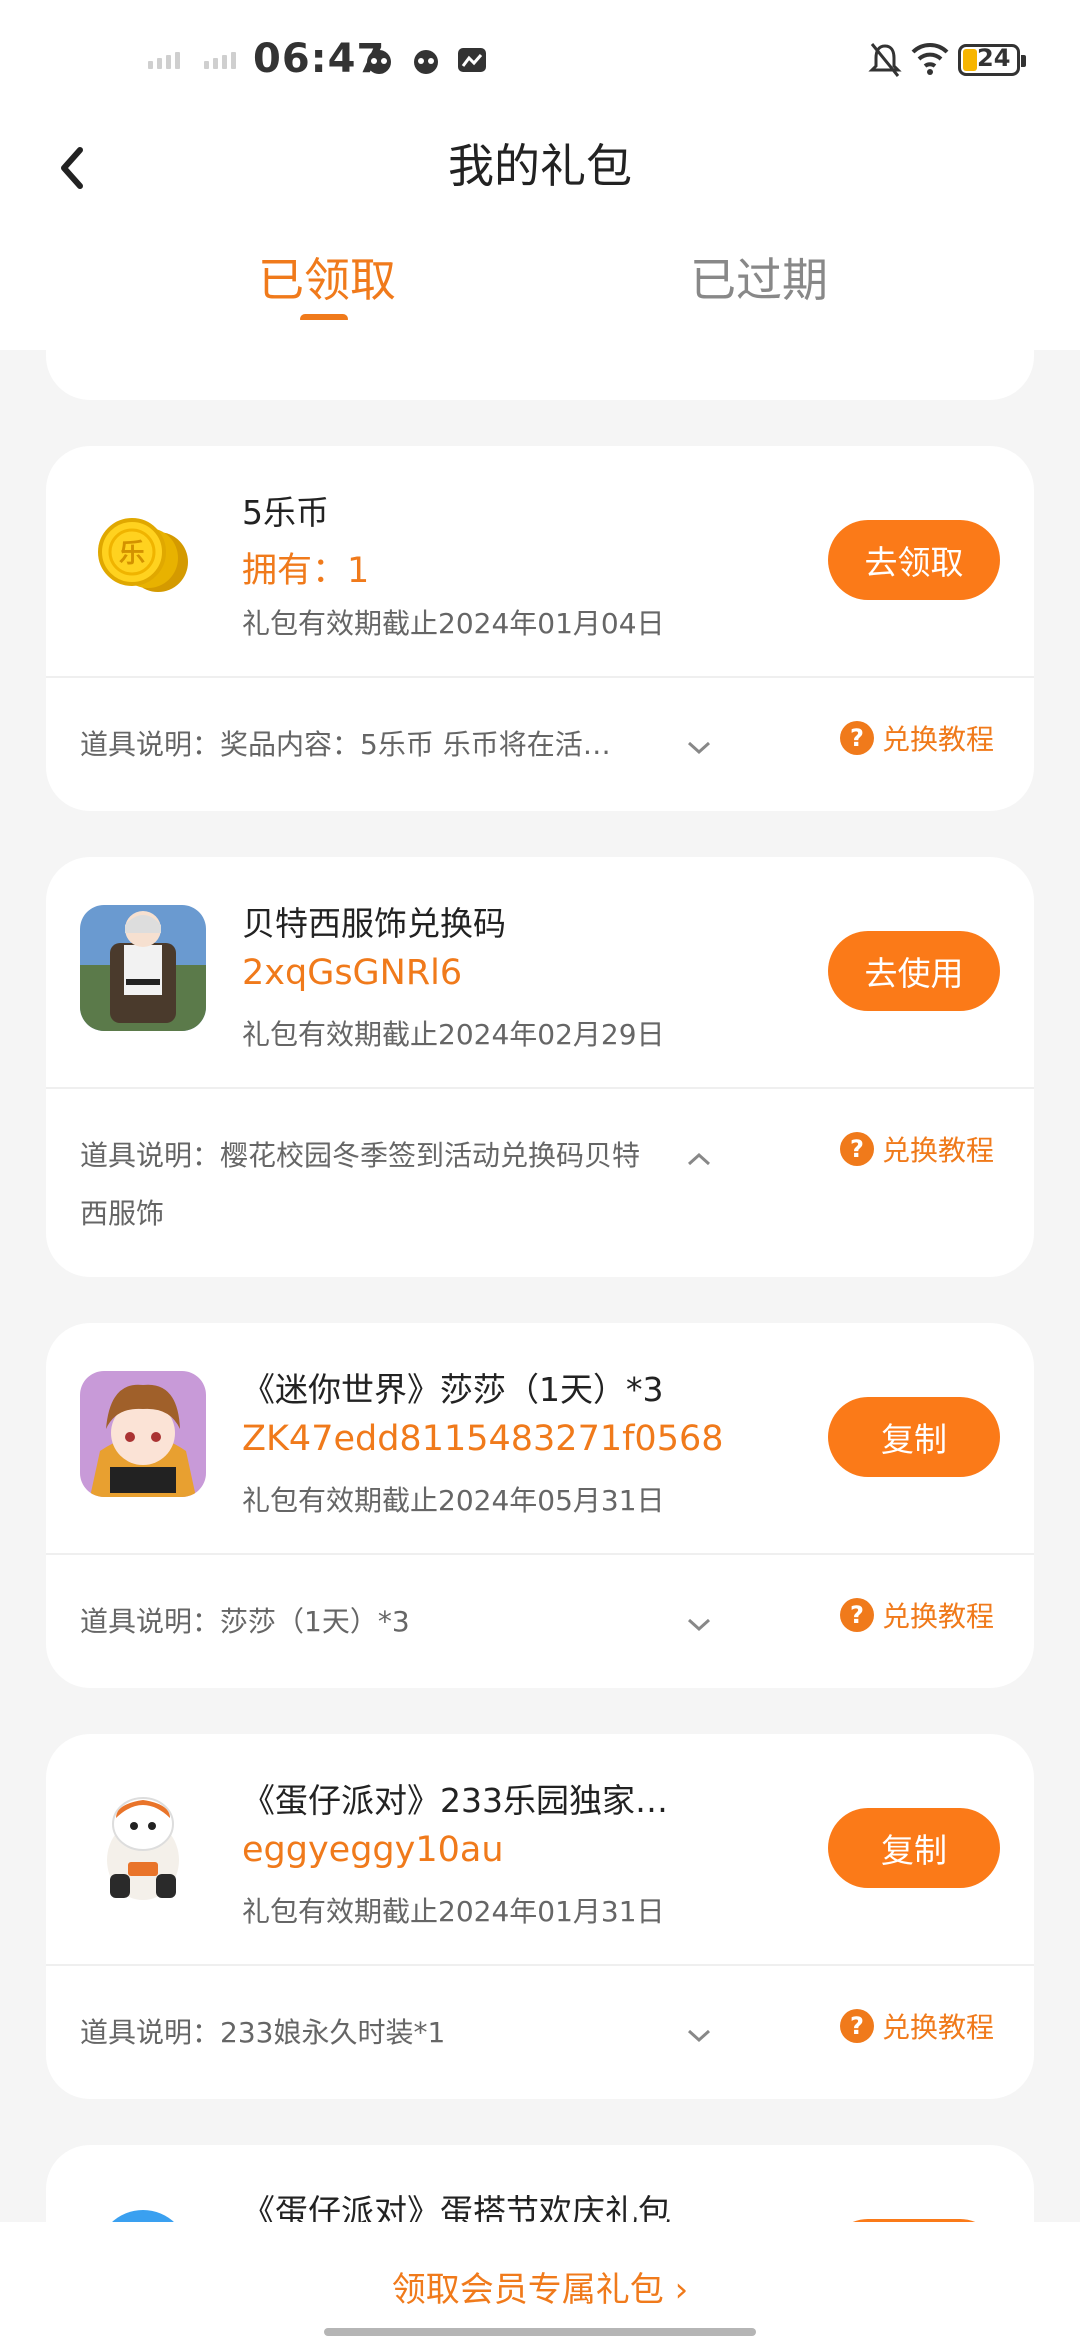 The image size is (1080, 2340). I want to click on gold-coins-icon: 乐, so click(143, 555).